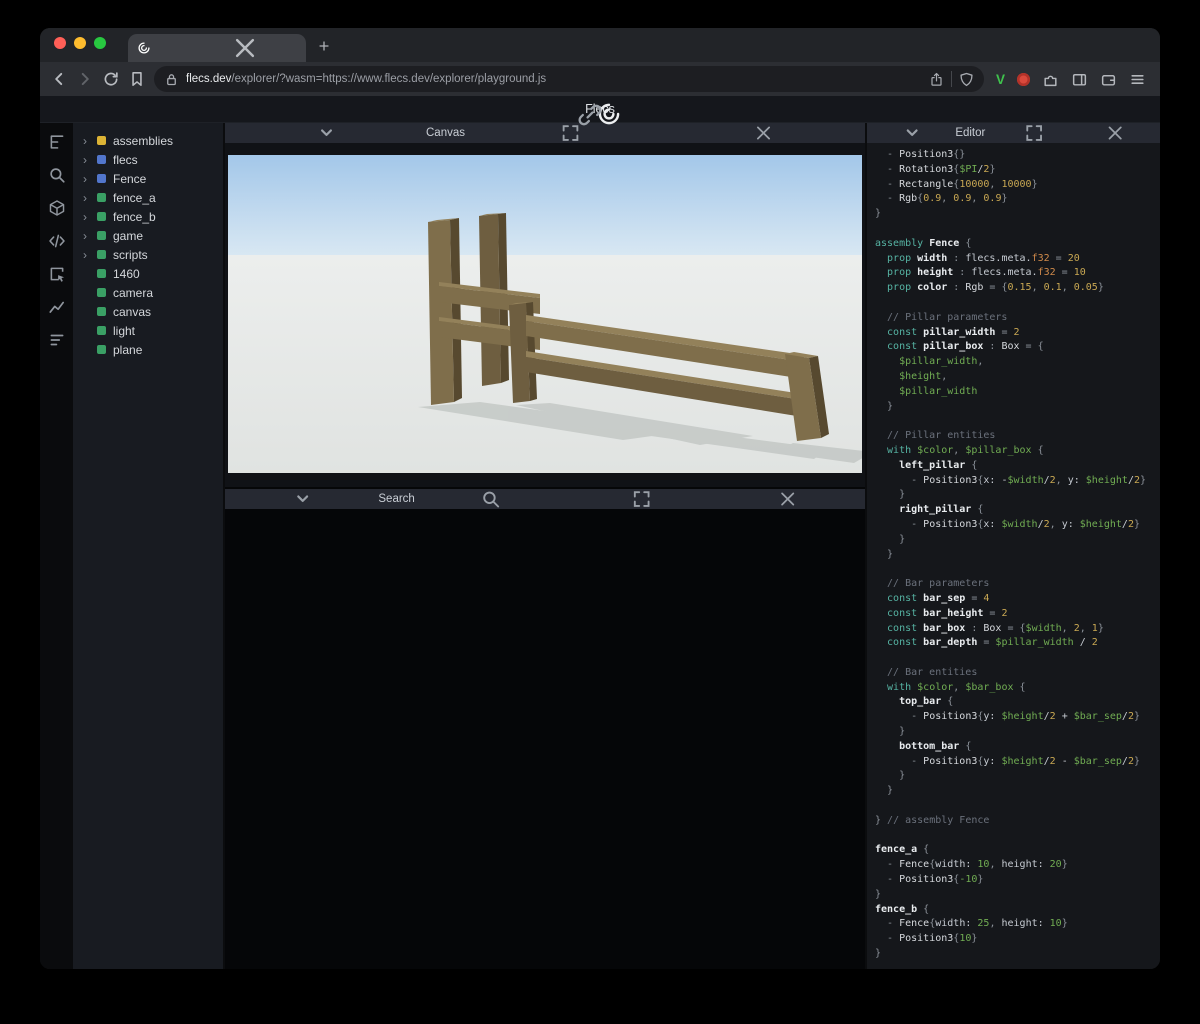 Image resolution: width=1200 pixels, height=1024 pixels. Describe the element at coordinates (923, 243) in the screenshot. I see `code-line: assembly Fence {` at that location.